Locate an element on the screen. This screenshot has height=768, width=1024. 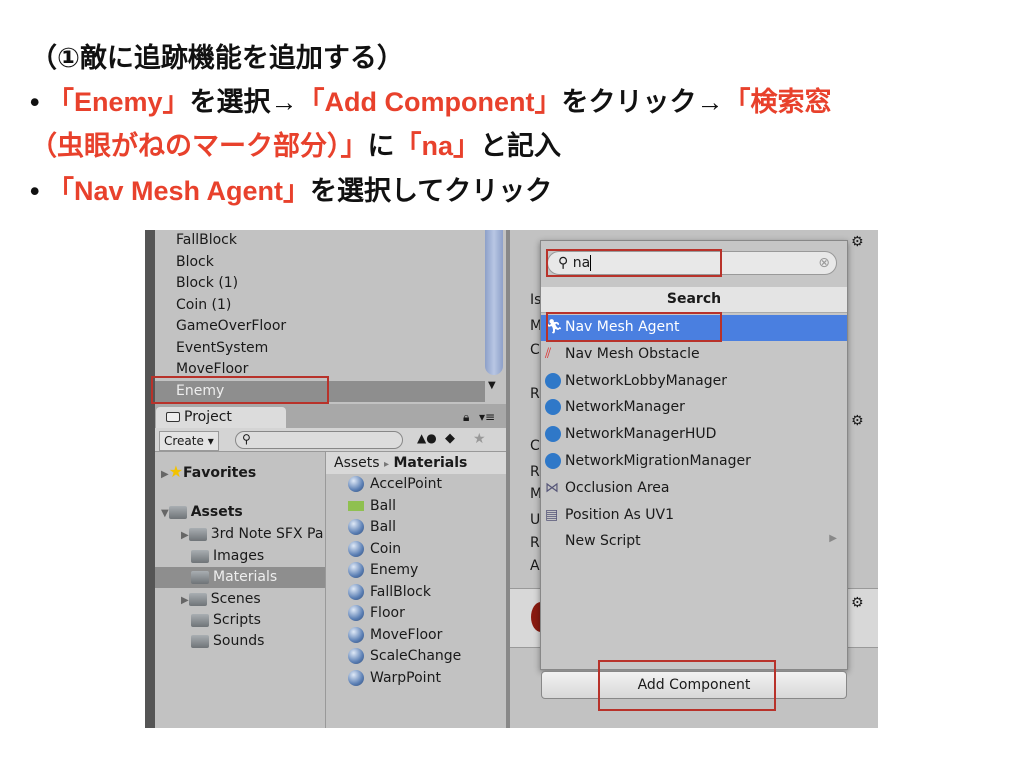
favorite-star-icon: ★ is located at coordinates (479, 439).